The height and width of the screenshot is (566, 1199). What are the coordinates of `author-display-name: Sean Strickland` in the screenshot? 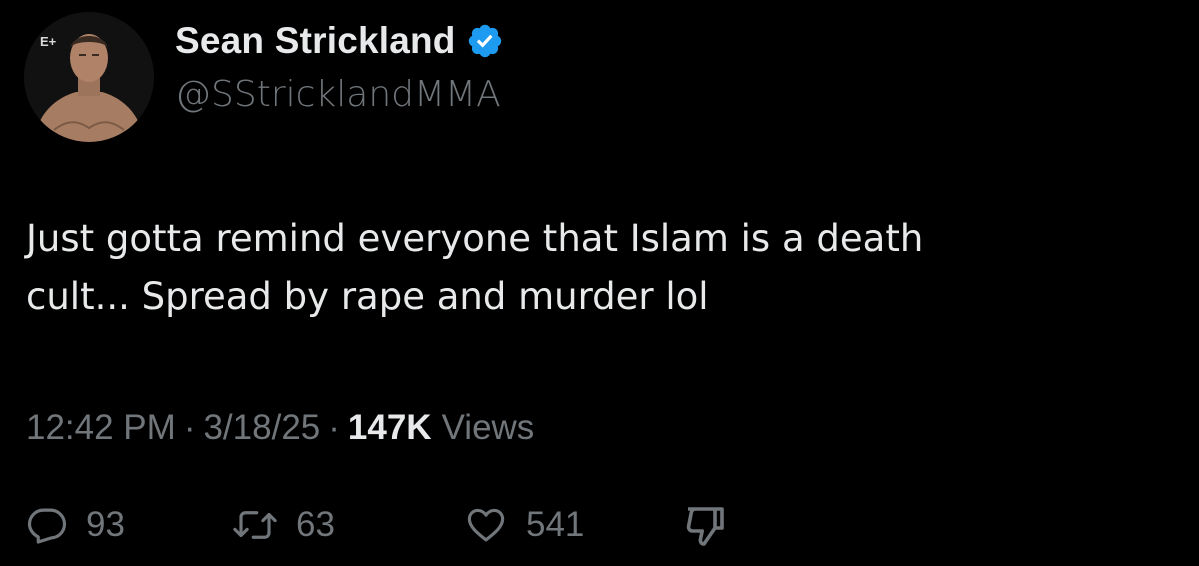 It's located at (315, 41).